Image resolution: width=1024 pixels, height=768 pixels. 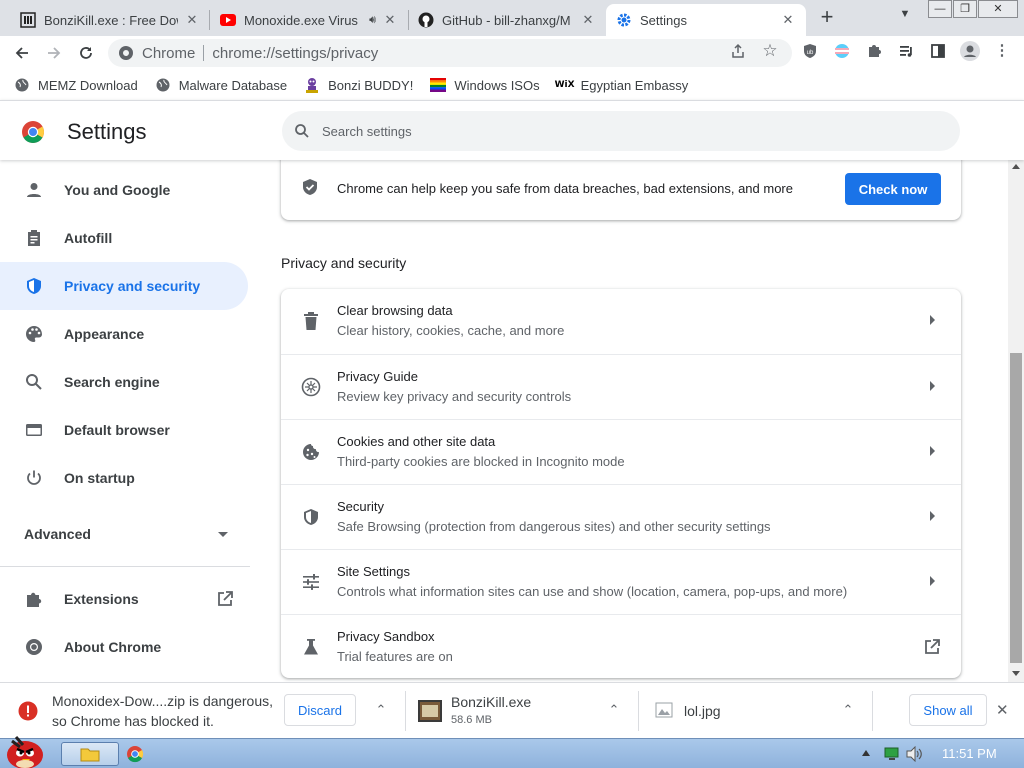 I want to click on forward-arrow-icon, so click(x=54, y=53).